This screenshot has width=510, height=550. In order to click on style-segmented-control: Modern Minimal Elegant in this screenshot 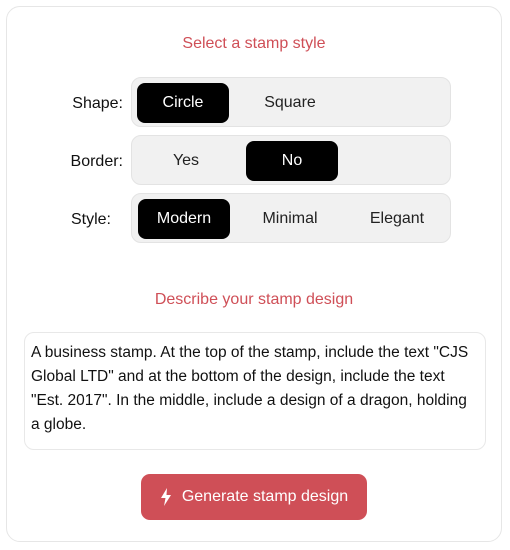, I will do `click(291, 218)`.